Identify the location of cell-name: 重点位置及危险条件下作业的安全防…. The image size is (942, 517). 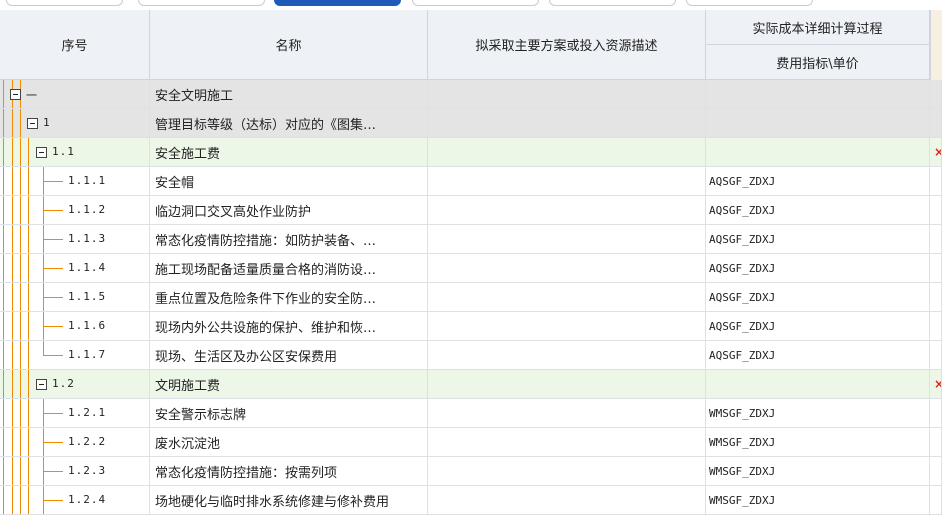
(289, 297).